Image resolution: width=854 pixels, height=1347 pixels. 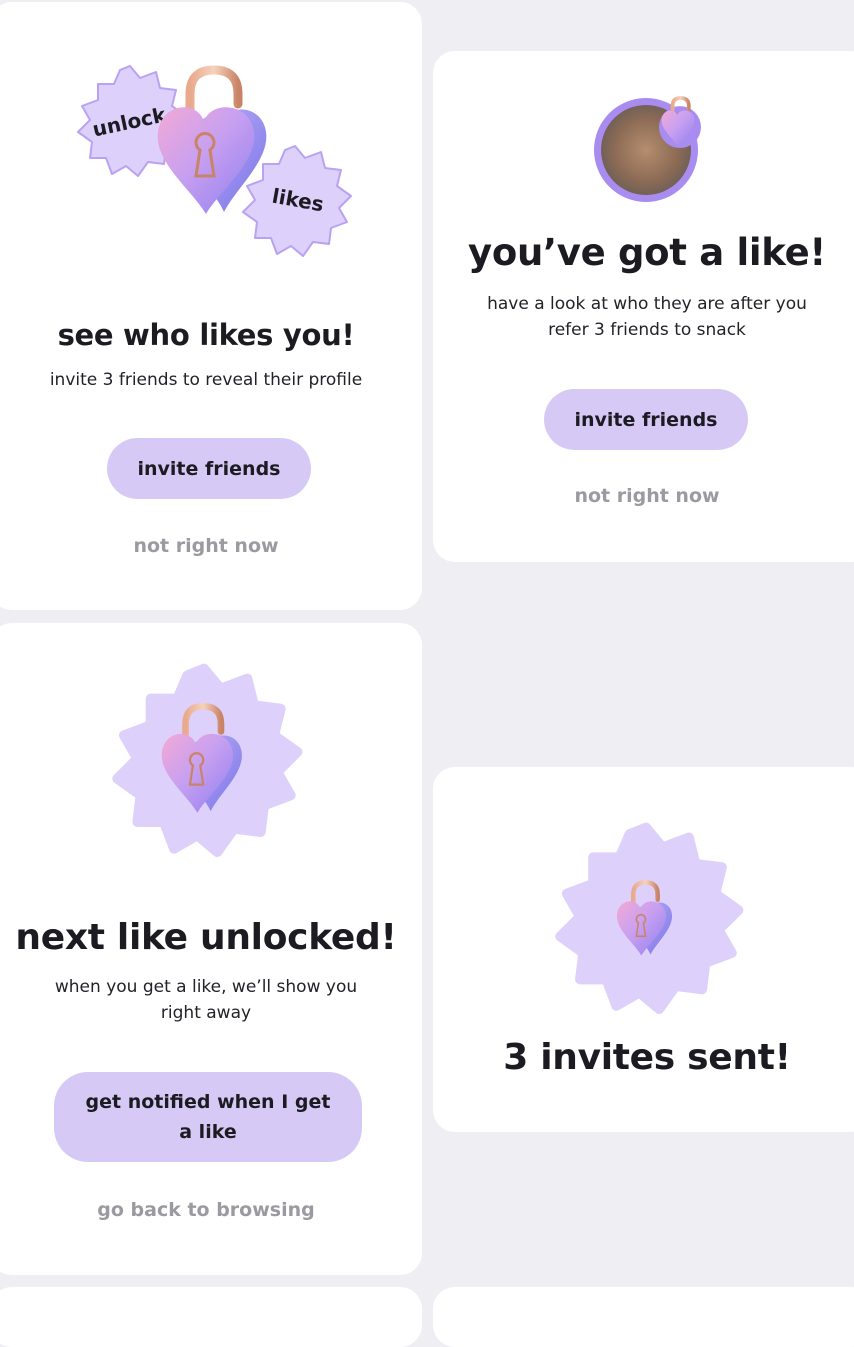 What do you see at coordinates (647, 330) in the screenshot?
I see `card-got-like-subtitle-2: refer 3 friends to snack` at bounding box center [647, 330].